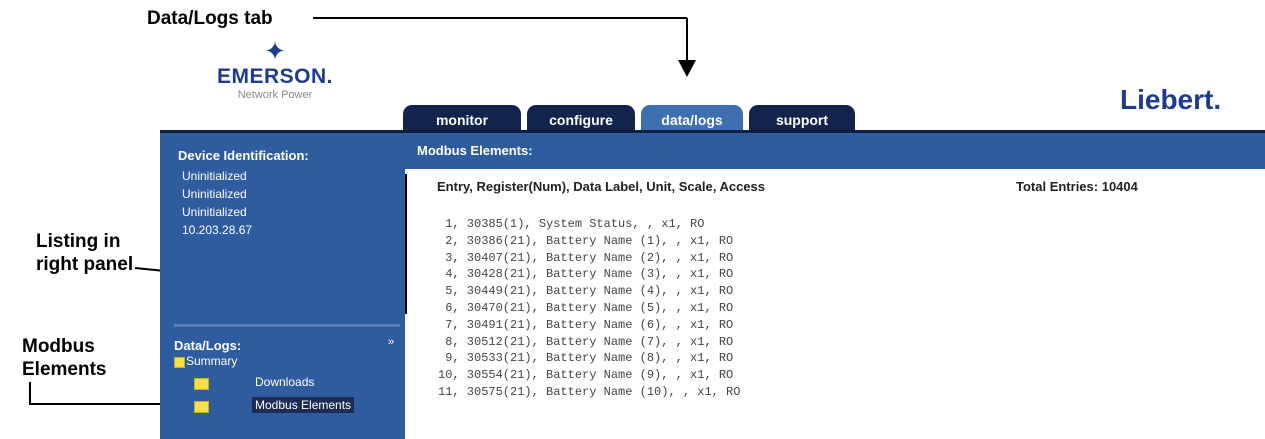 The width and height of the screenshot is (1265, 439). Describe the element at coordinates (214, 212) in the screenshot. I see `device-line-3: Uninitialized` at that location.